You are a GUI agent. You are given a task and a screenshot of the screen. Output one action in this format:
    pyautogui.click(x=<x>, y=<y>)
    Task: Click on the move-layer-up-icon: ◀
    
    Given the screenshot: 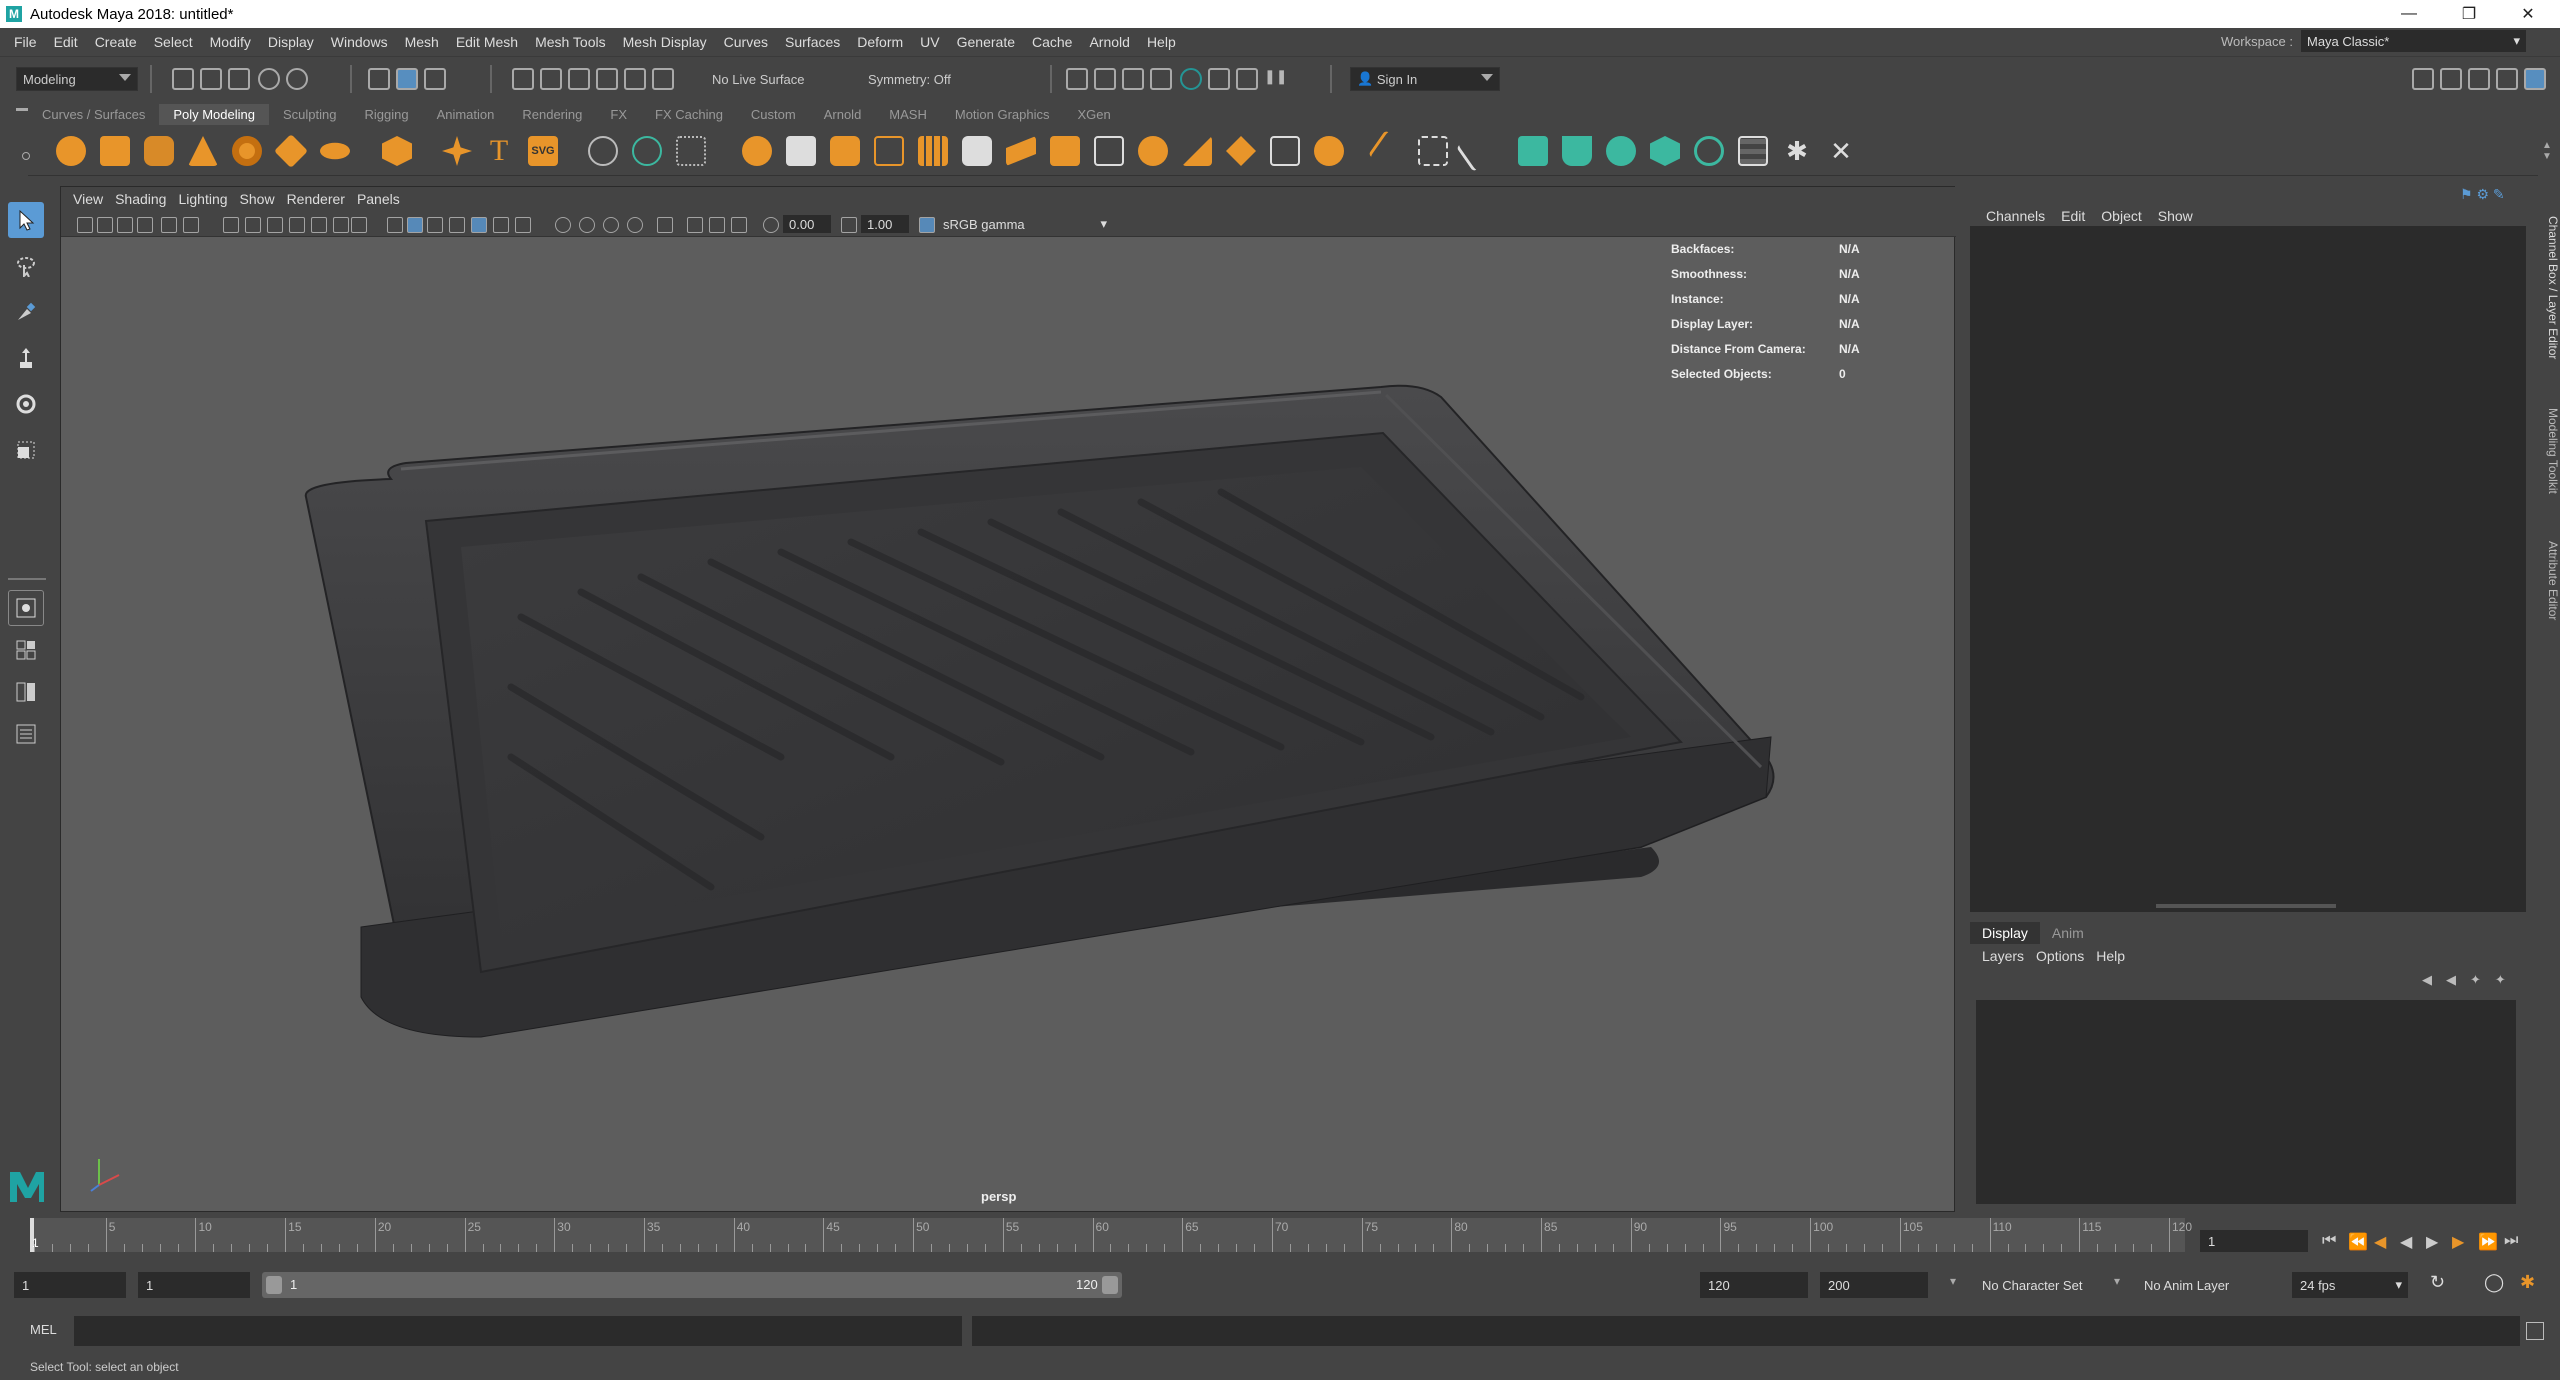 What is the action you would take?
    pyautogui.click(x=2427, y=980)
    